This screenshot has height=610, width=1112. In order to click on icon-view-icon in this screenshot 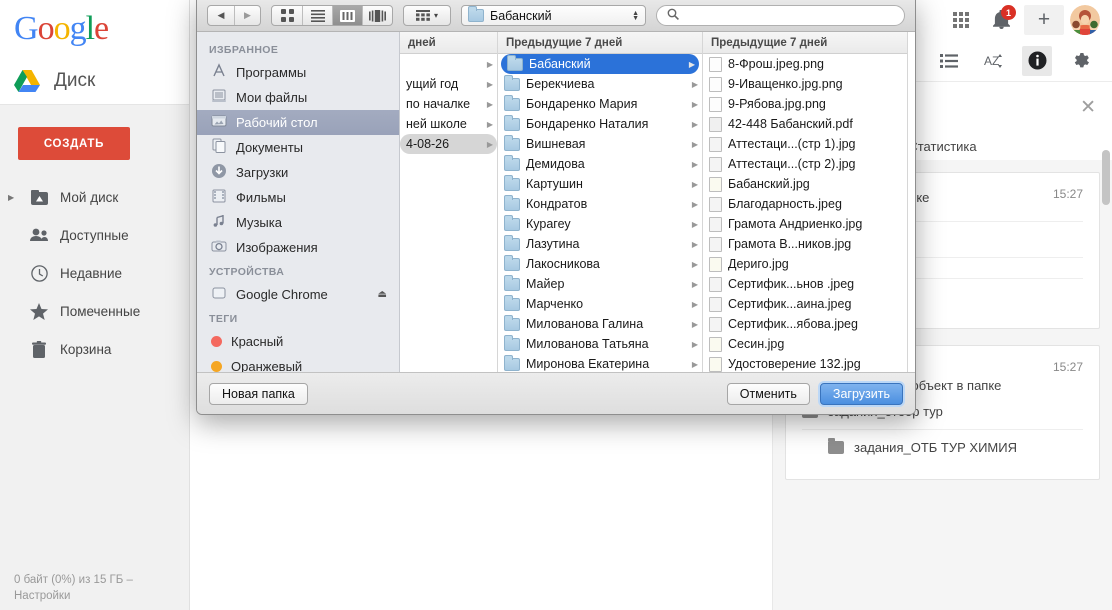, I will do `click(287, 15)`.